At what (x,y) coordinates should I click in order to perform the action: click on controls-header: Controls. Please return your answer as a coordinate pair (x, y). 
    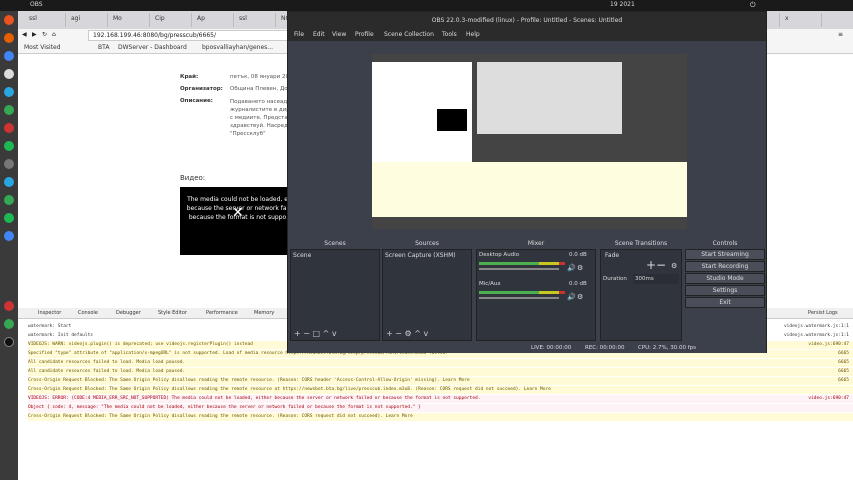
    Looking at the image, I should click on (725, 243).